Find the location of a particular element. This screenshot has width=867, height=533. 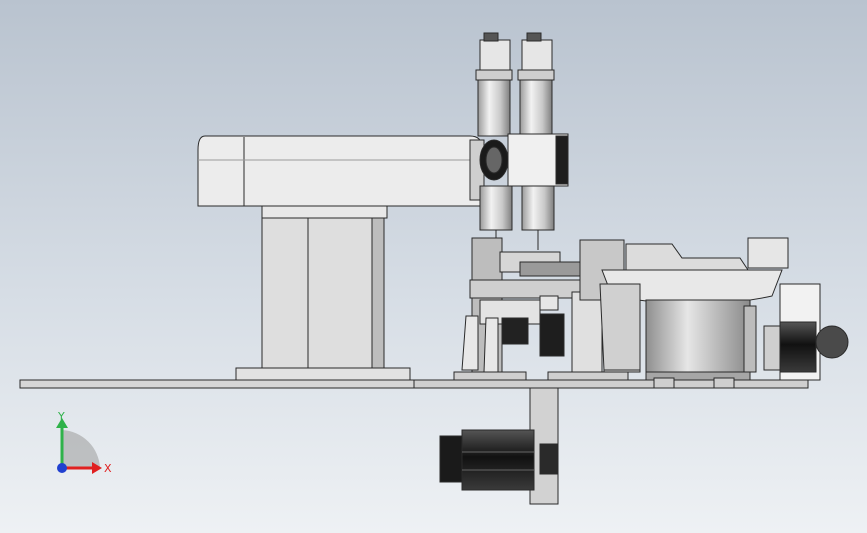

coordinate-triad: Y X is located at coordinates (80, 445).